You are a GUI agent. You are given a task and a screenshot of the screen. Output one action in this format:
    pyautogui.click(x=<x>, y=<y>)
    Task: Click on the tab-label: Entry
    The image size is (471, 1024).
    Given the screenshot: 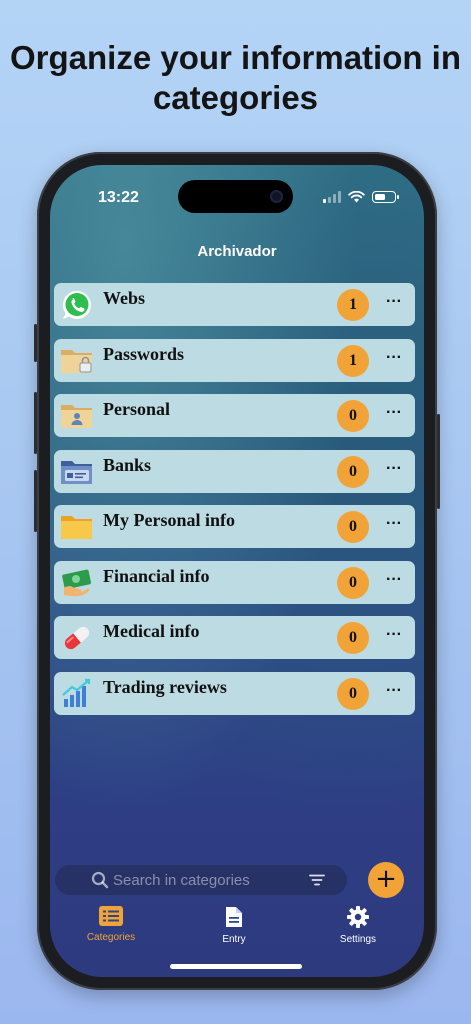 What is the action you would take?
    pyautogui.click(x=234, y=939)
    